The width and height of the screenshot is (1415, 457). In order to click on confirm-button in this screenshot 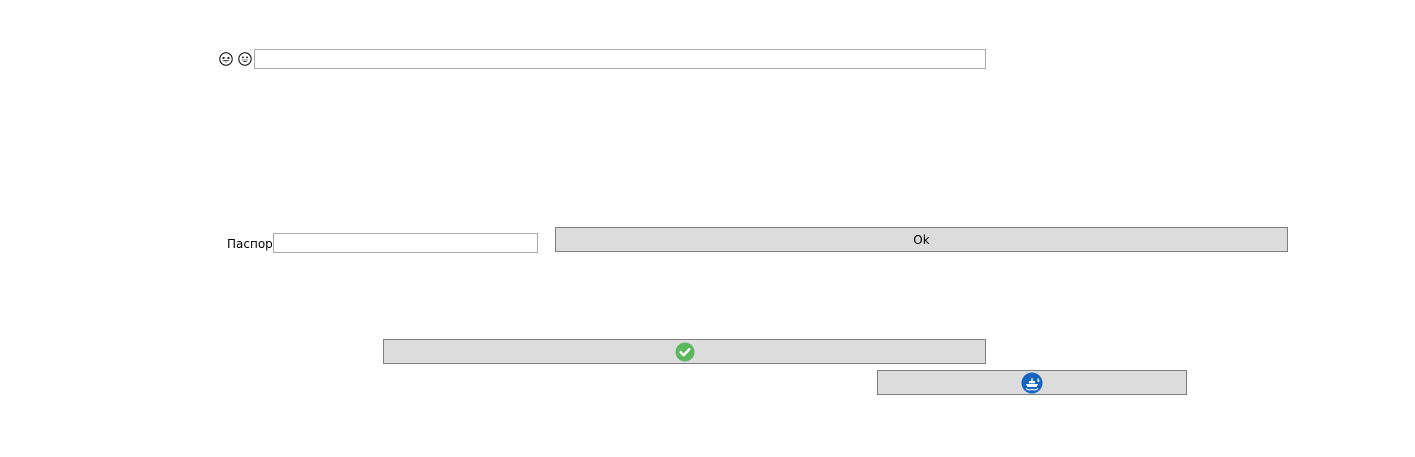, I will do `click(684, 351)`.